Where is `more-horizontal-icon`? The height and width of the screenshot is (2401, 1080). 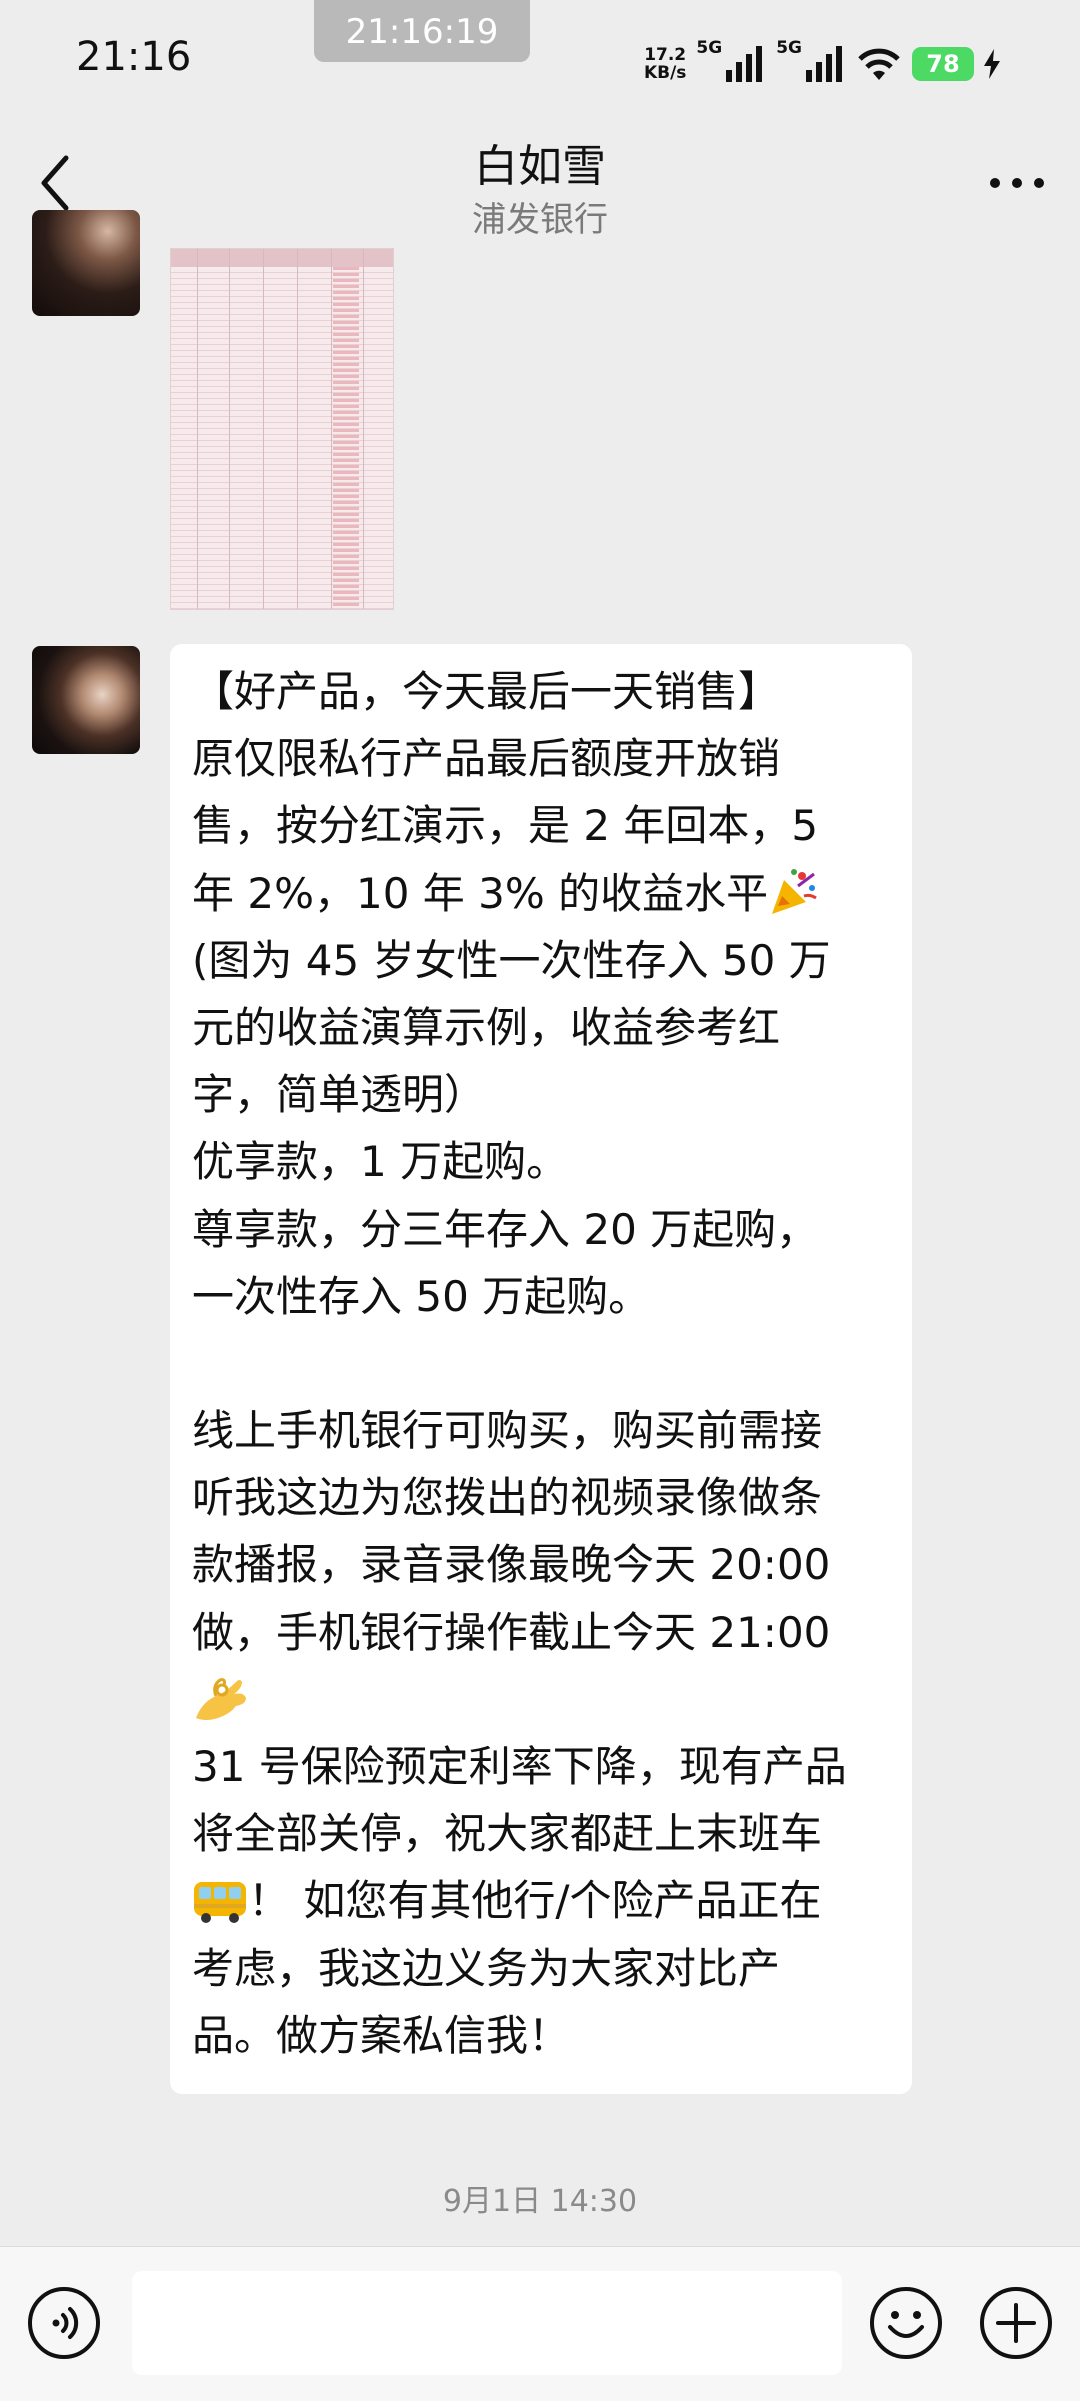 more-horizontal-icon is located at coordinates (1017, 183).